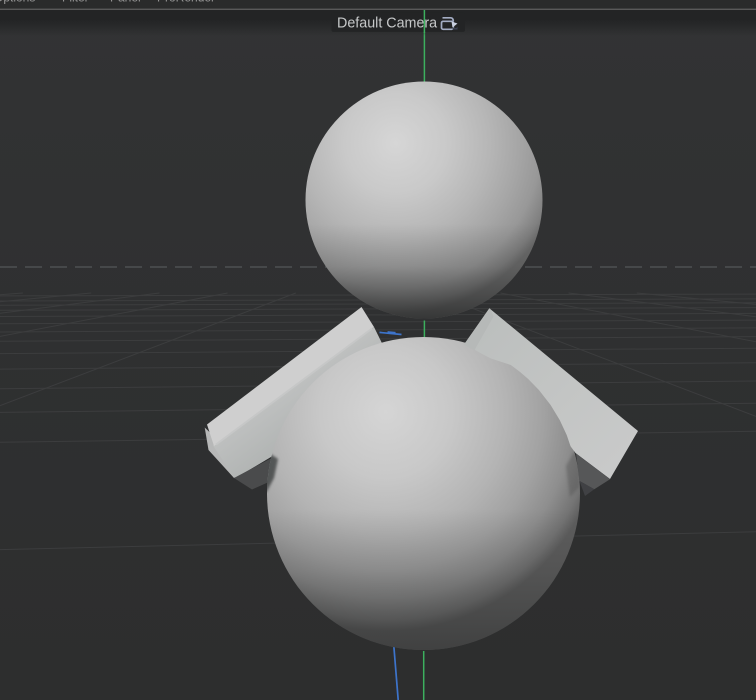 The height and width of the screenshot is (700, 756). Describe the element at coordinates (186, 2) in the screenshot. I see `svg-text: ProRender` at that location.